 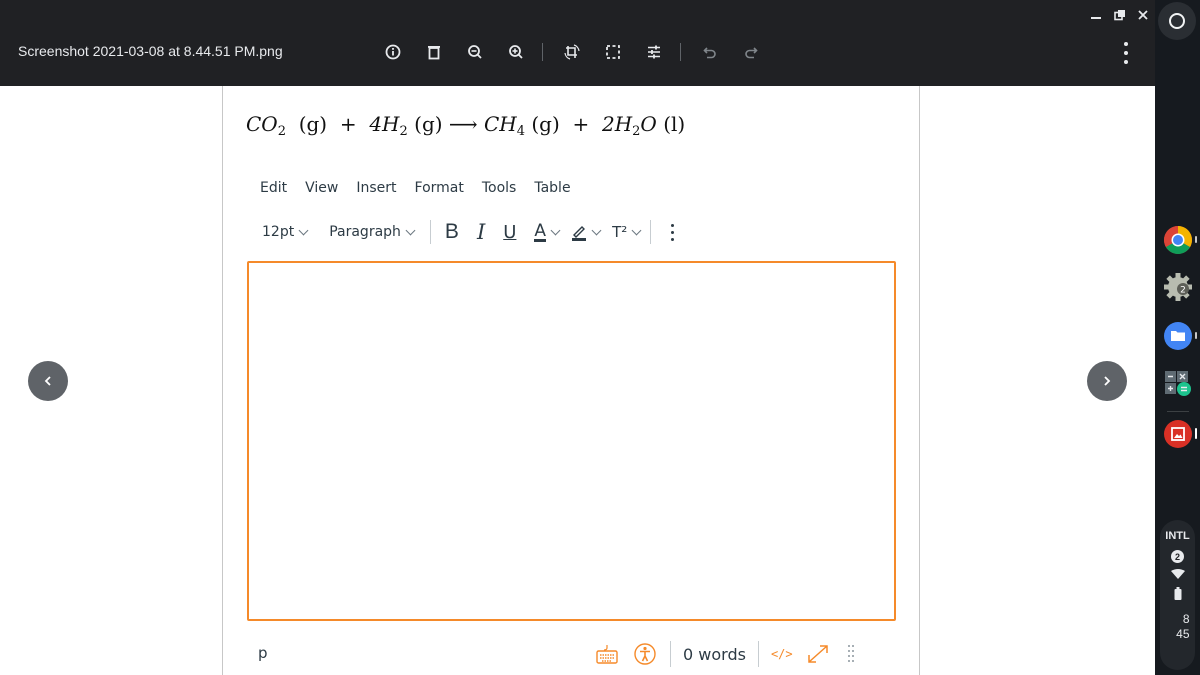 What do you see at coordinates (365, 232) in the screenshot?
I see `block-format-value: Paragraph` at bounding box center [365, 232].